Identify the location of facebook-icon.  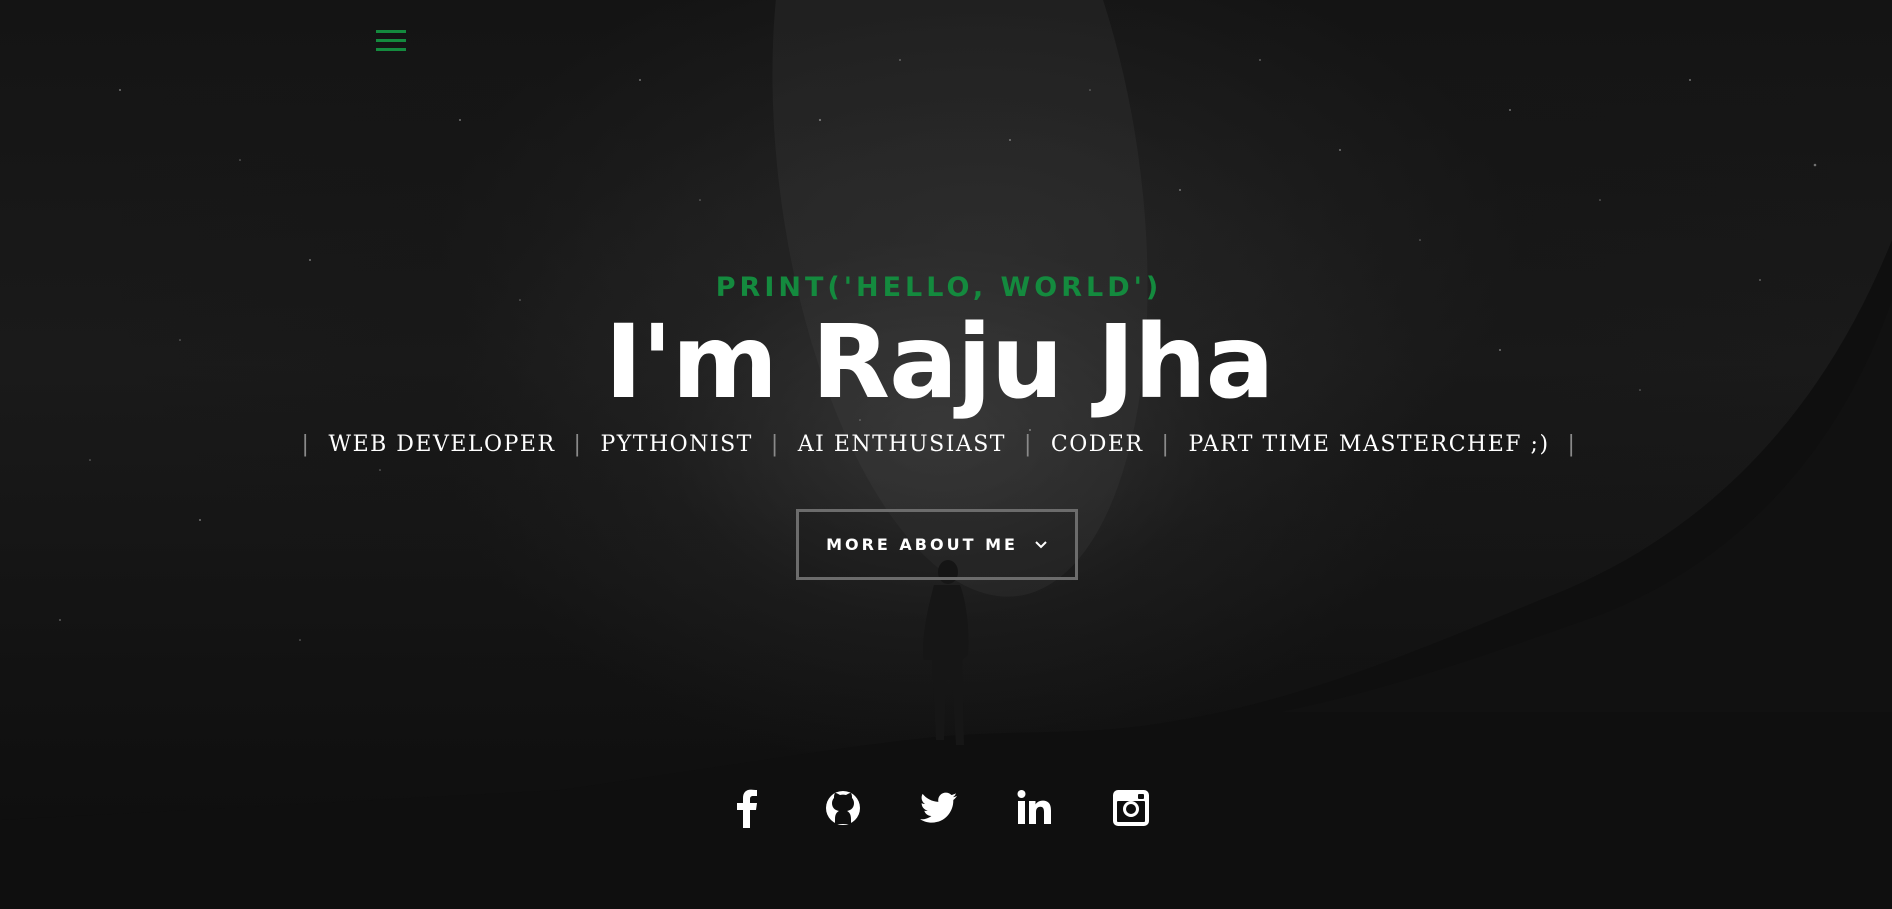
(747, 808).